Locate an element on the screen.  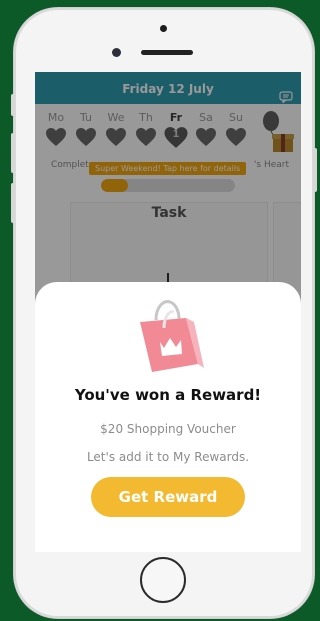
volume-up-button is located at coordinates (13, 153).